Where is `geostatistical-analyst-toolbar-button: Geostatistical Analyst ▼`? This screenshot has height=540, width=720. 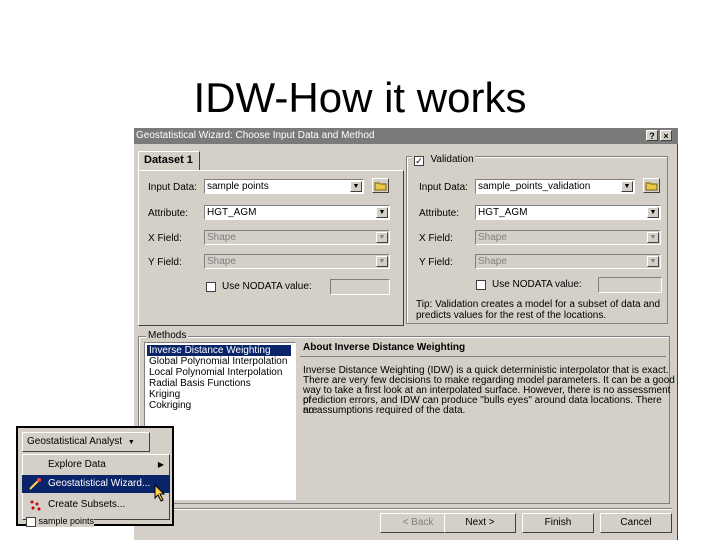 geostatistical-analyst-toolbar-button: Geostatistical Analyst ▼ is located at coordinates (86, 442).